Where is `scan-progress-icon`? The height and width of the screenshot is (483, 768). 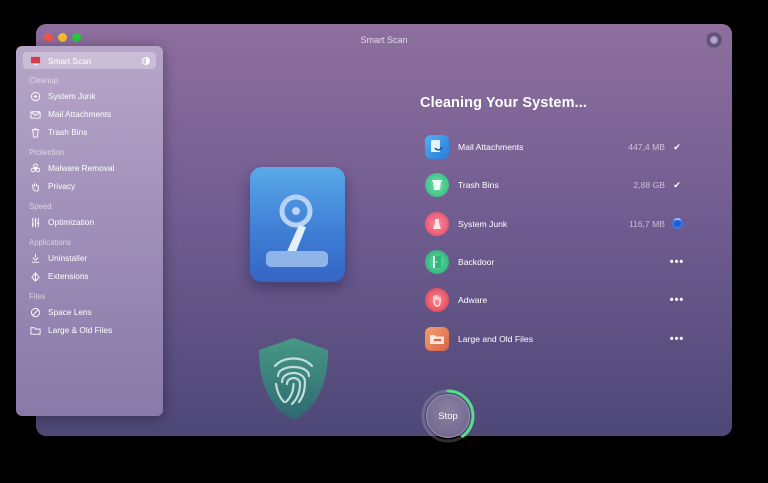 scan-progress-icon is located at coordinates (146, 60).